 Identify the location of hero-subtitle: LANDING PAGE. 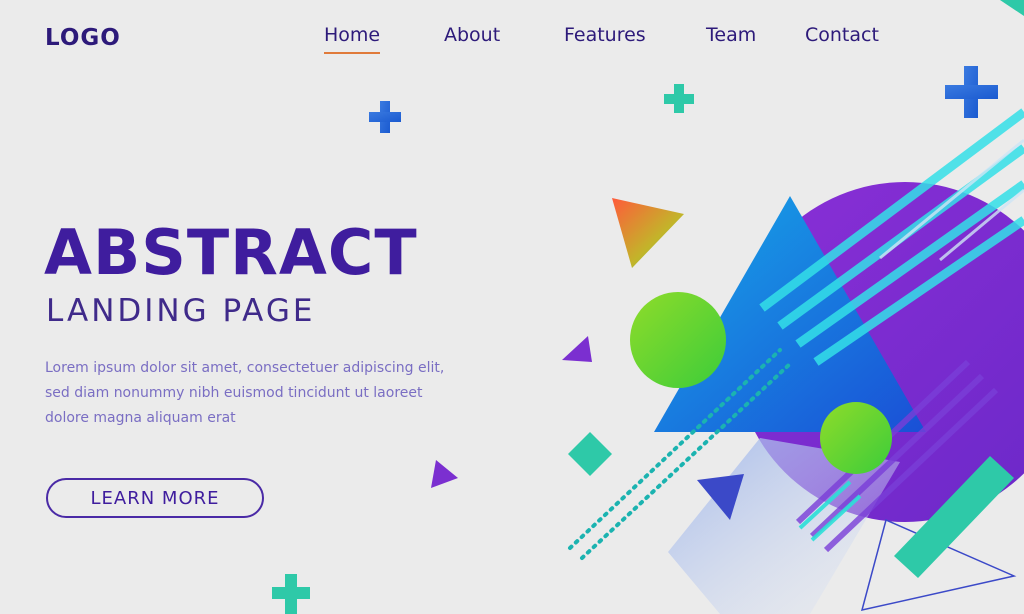
(181, 311).